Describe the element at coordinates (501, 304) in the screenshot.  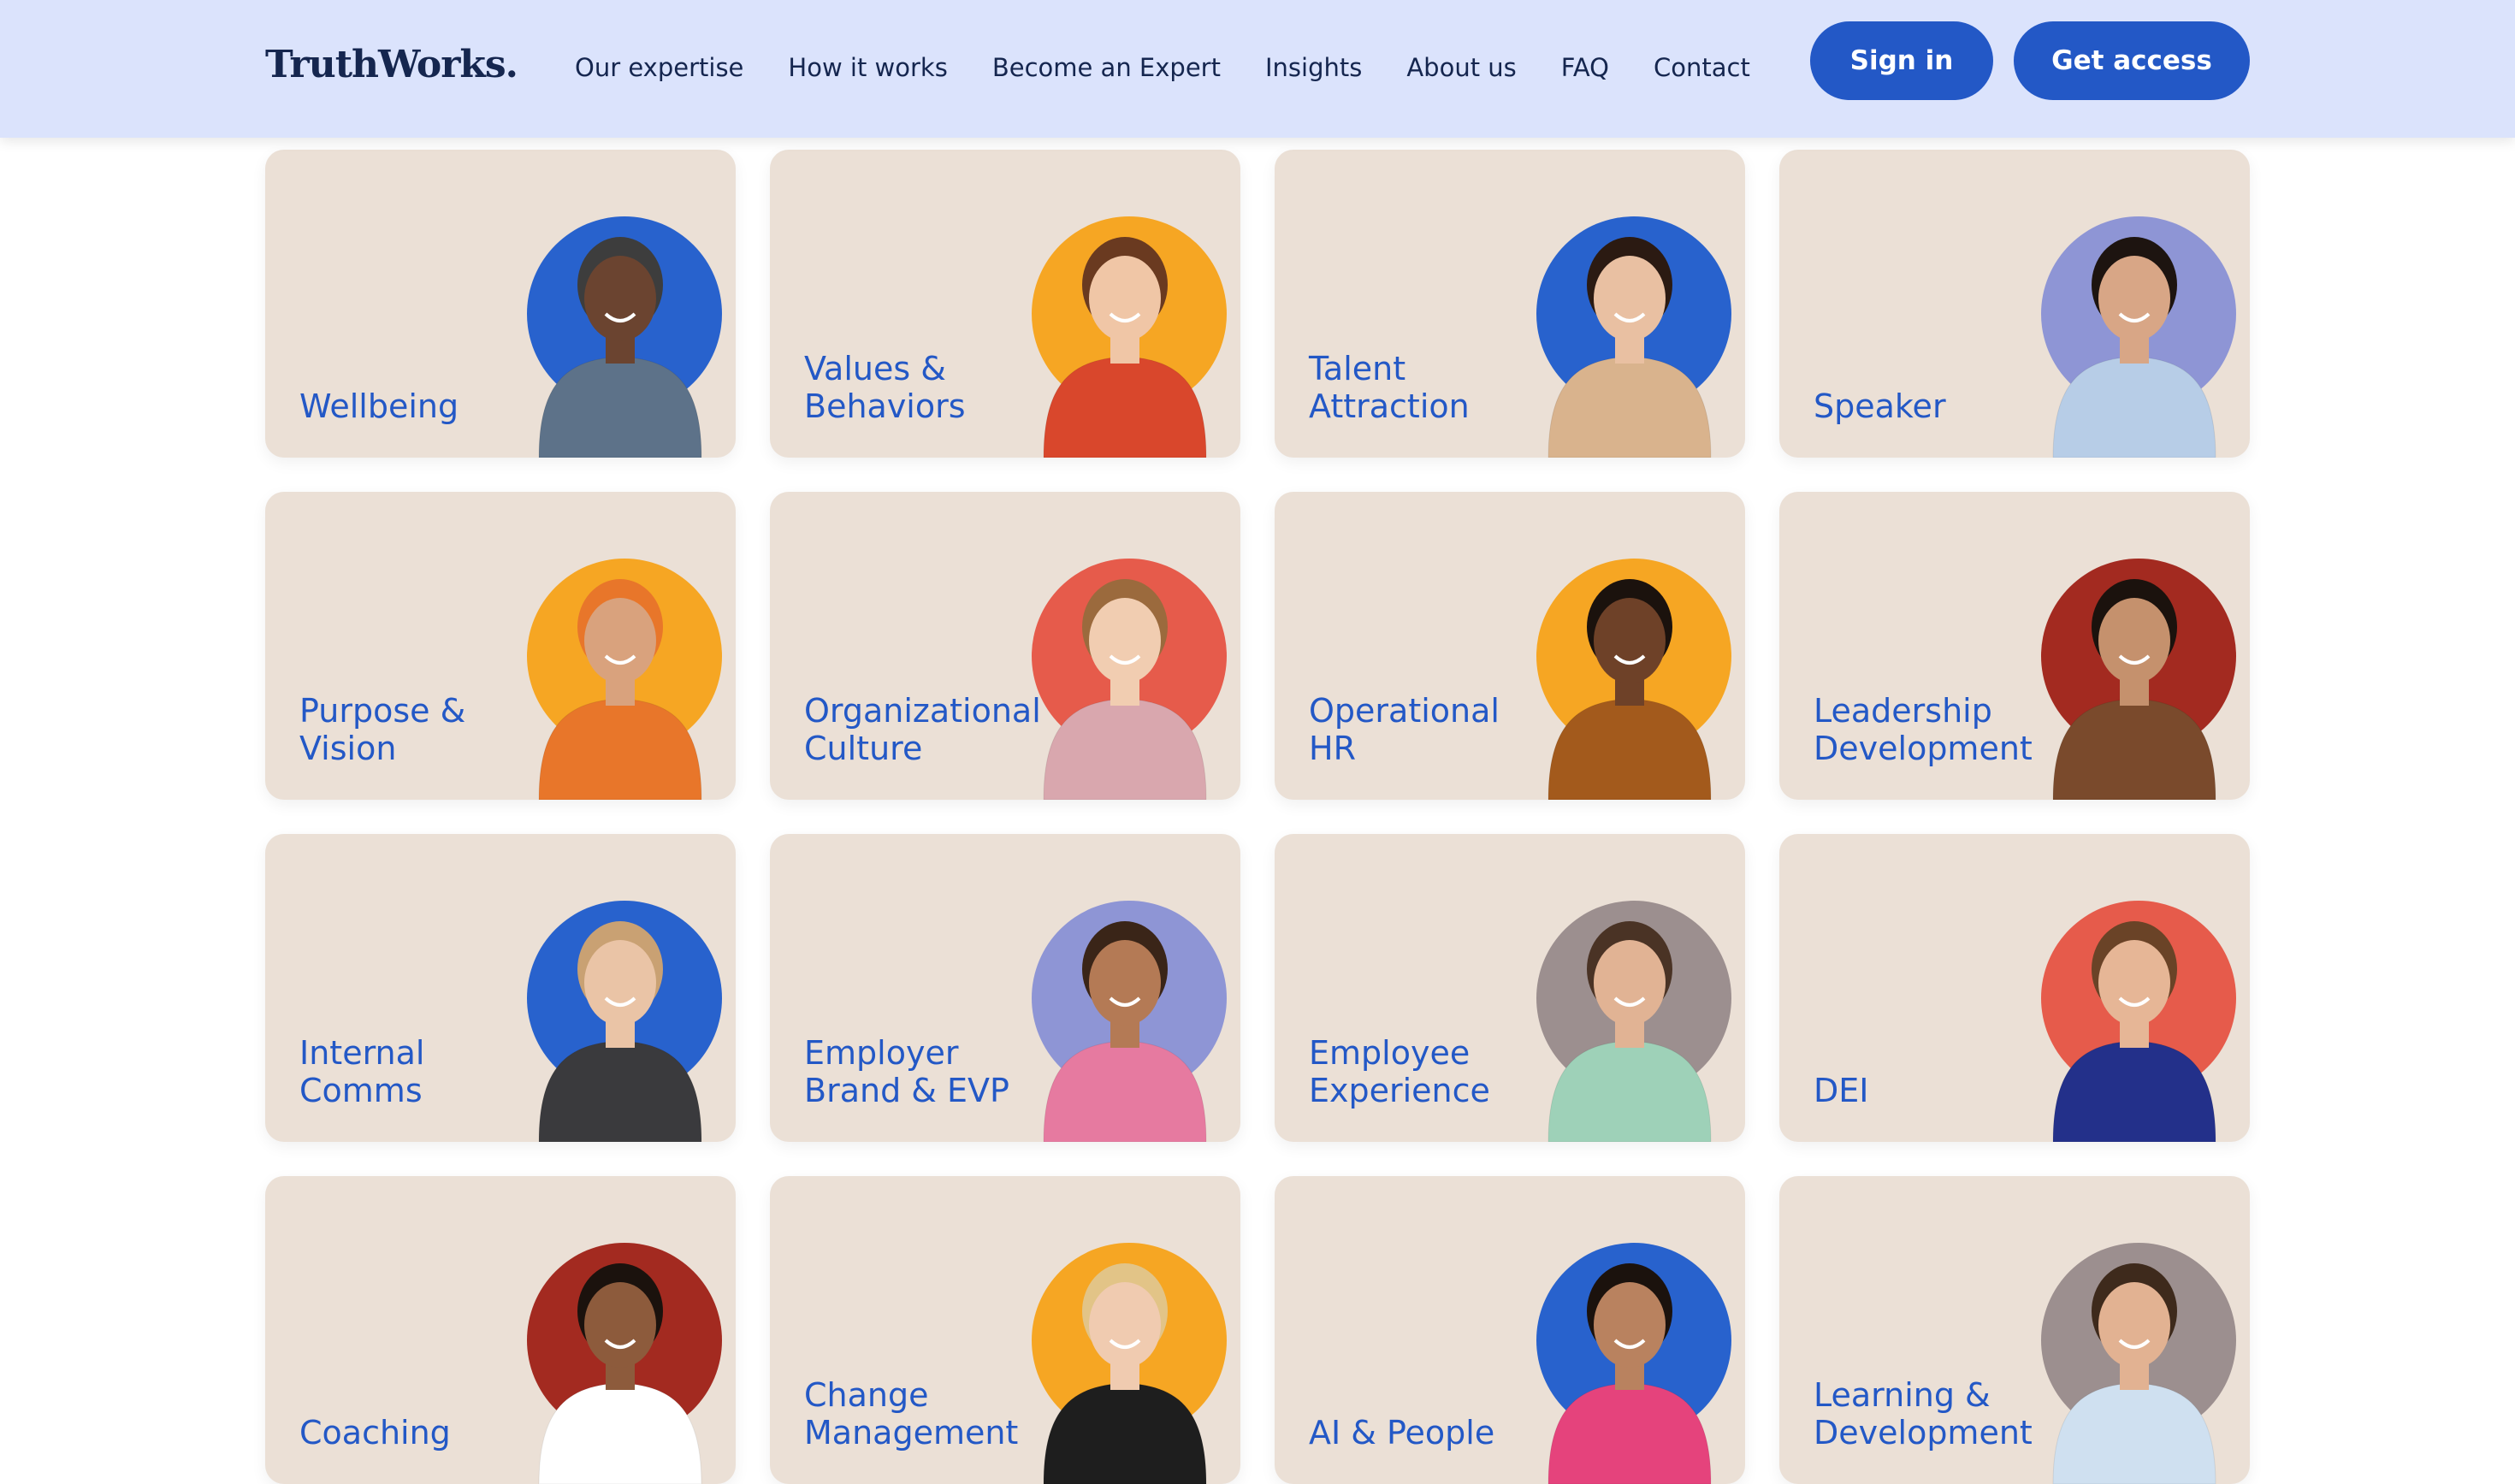
I see `expertise-card: Wellbeing` at that location.